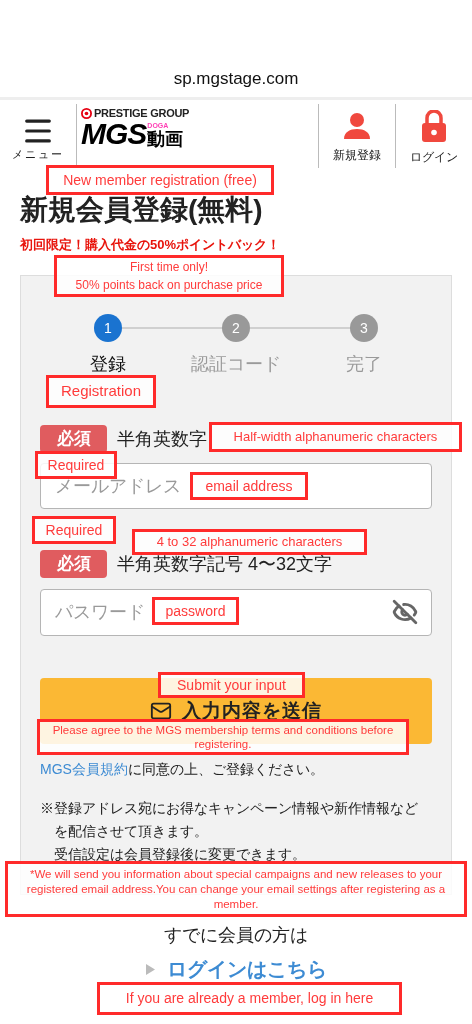  What do you see at coordinates (180, 854) in the screenshot?
I see `note-text: 受信設定は会員登録後に変更できます。` at bounding box center [180, 854].